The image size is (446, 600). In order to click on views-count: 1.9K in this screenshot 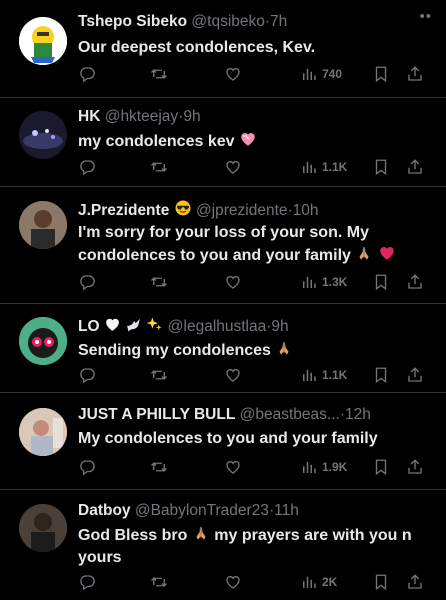, I will do `click(335, 467)`.